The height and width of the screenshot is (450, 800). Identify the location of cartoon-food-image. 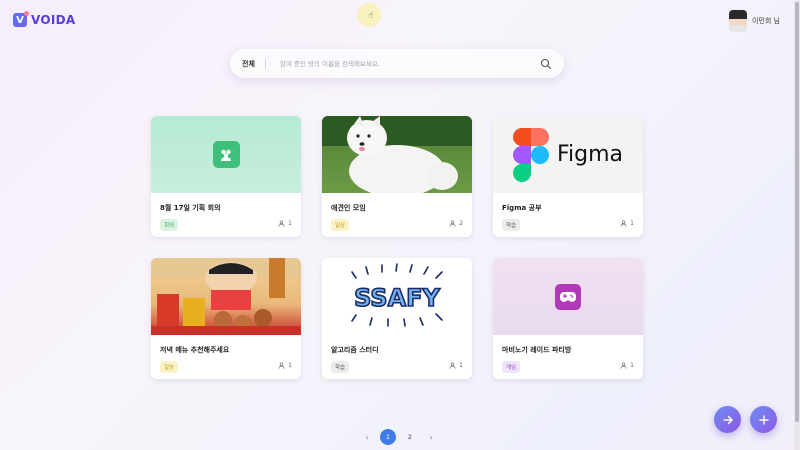
(226, 296).